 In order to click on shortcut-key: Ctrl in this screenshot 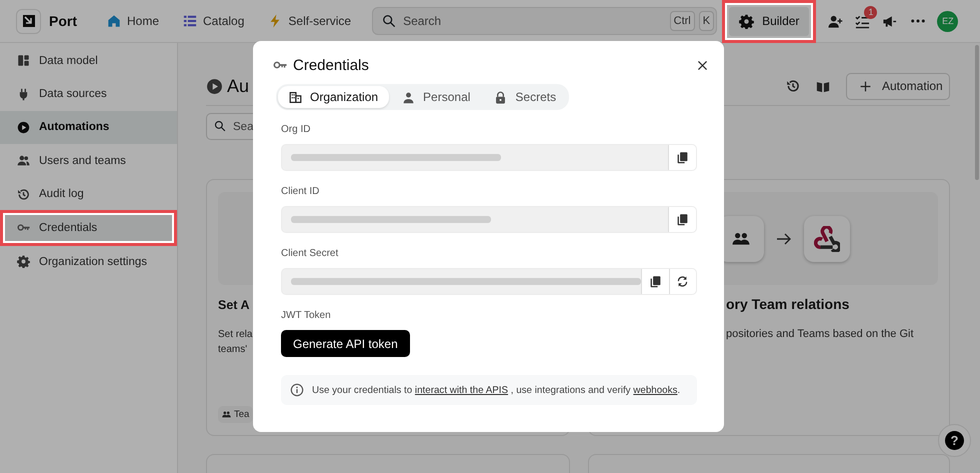, I will do `click(682, 21)`.